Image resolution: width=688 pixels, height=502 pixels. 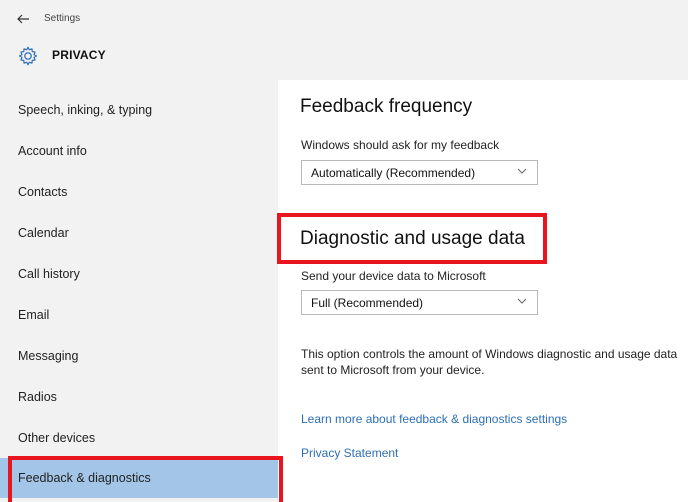 I want to click on sidebar-item-label: Calendar, so click(x=43, y=233).